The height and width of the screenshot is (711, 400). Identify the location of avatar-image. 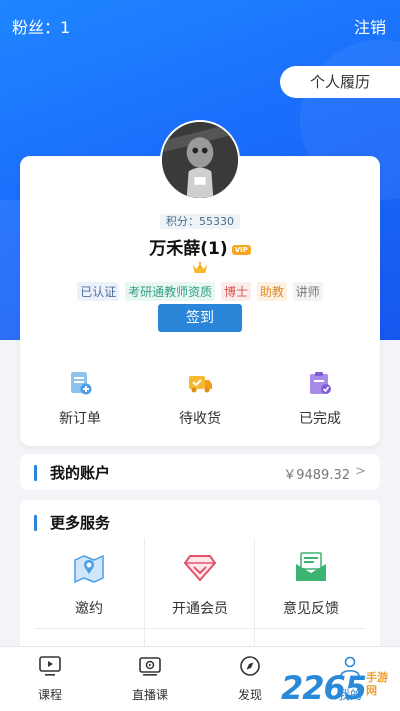
(200, 160).